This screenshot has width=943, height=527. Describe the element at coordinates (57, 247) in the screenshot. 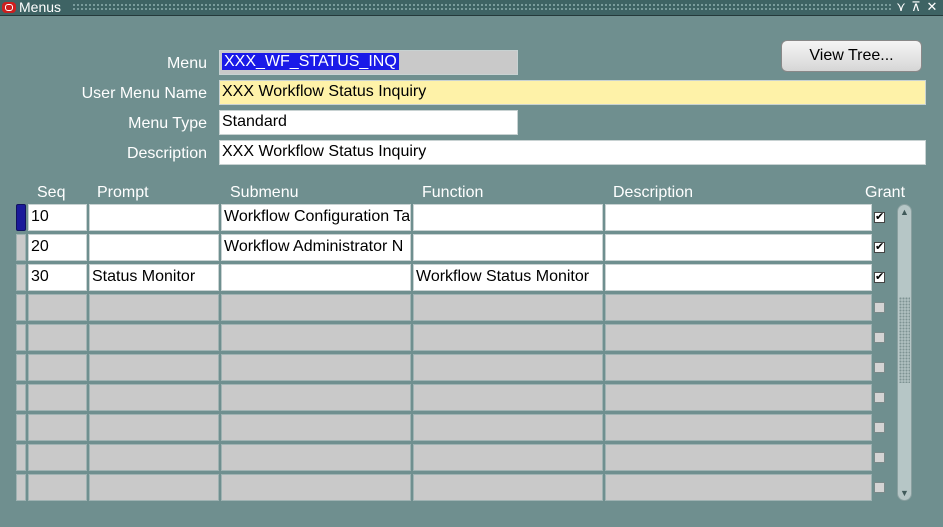

I see `seq-cell: 20` at that location.